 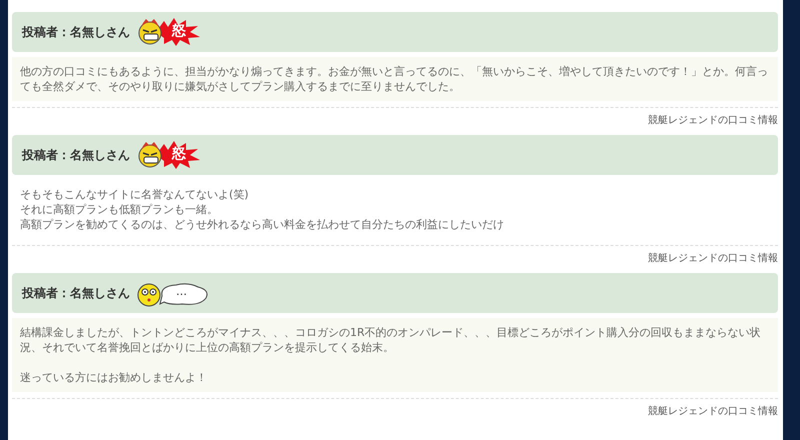 What do you see at coordinates (135, 194) in the screenshot?
I see `review-text: そもそもこんなサイトに名誉なんてないよ(笑)` at bounding box center [135, 194].